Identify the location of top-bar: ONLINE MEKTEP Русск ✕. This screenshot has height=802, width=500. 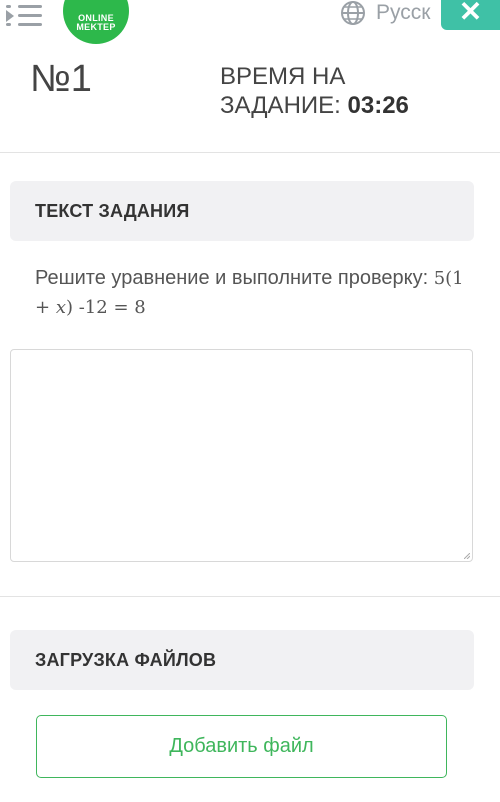
(250, 22).